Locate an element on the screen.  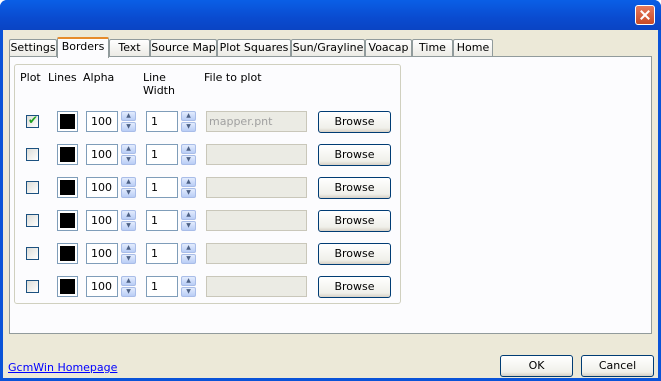
homepage-link: GcmWin Homepage is located at coordinates (62, 367).